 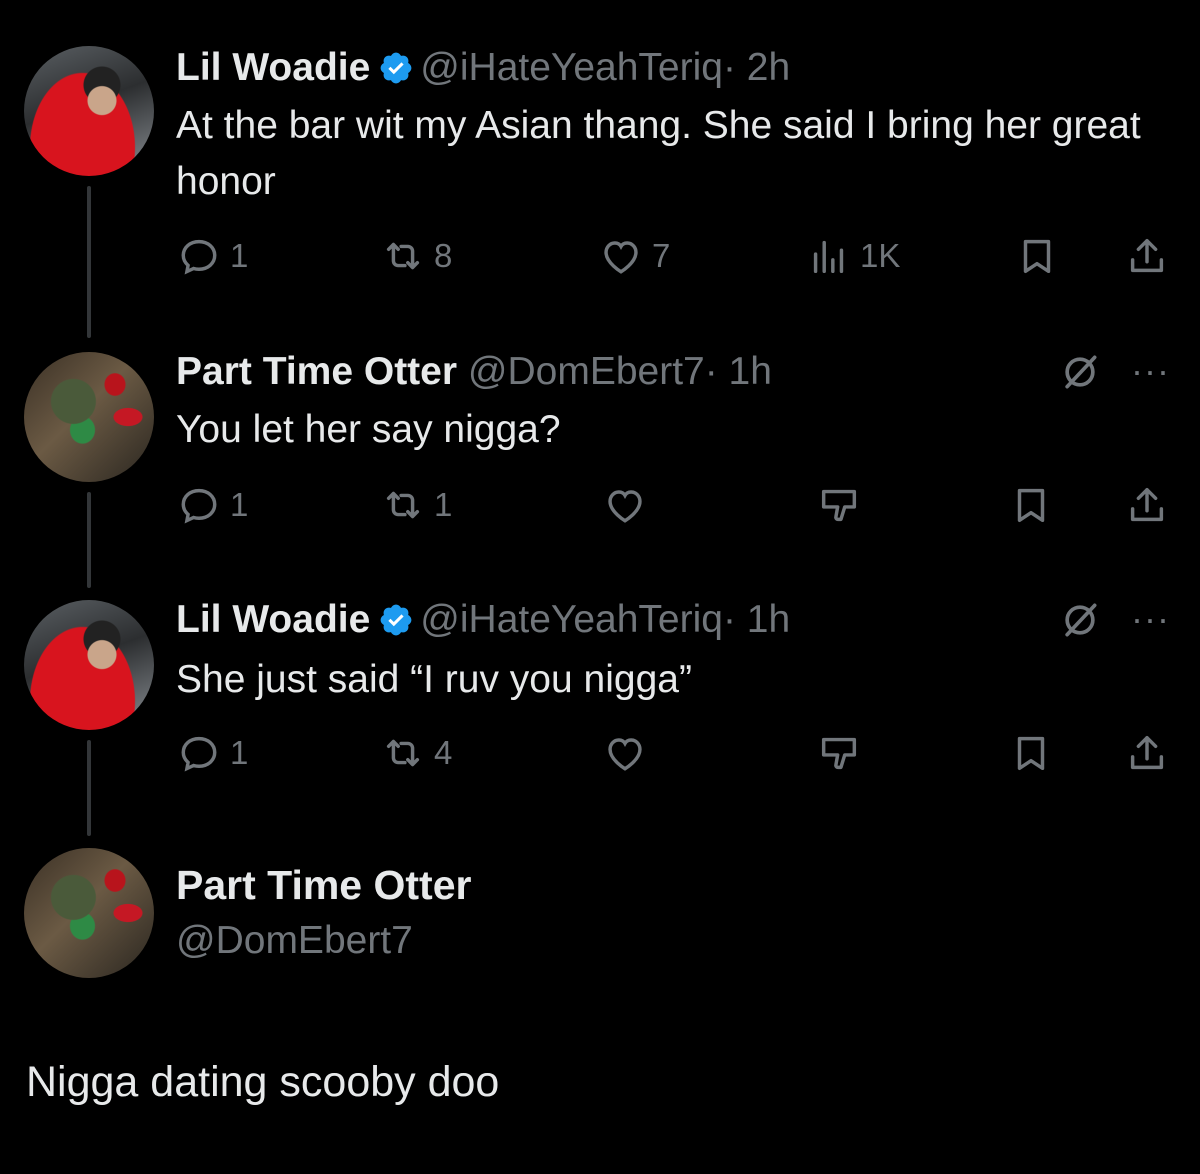 I want to click on tweet-text: You let her say nigga?, so click(x=368, y=429).